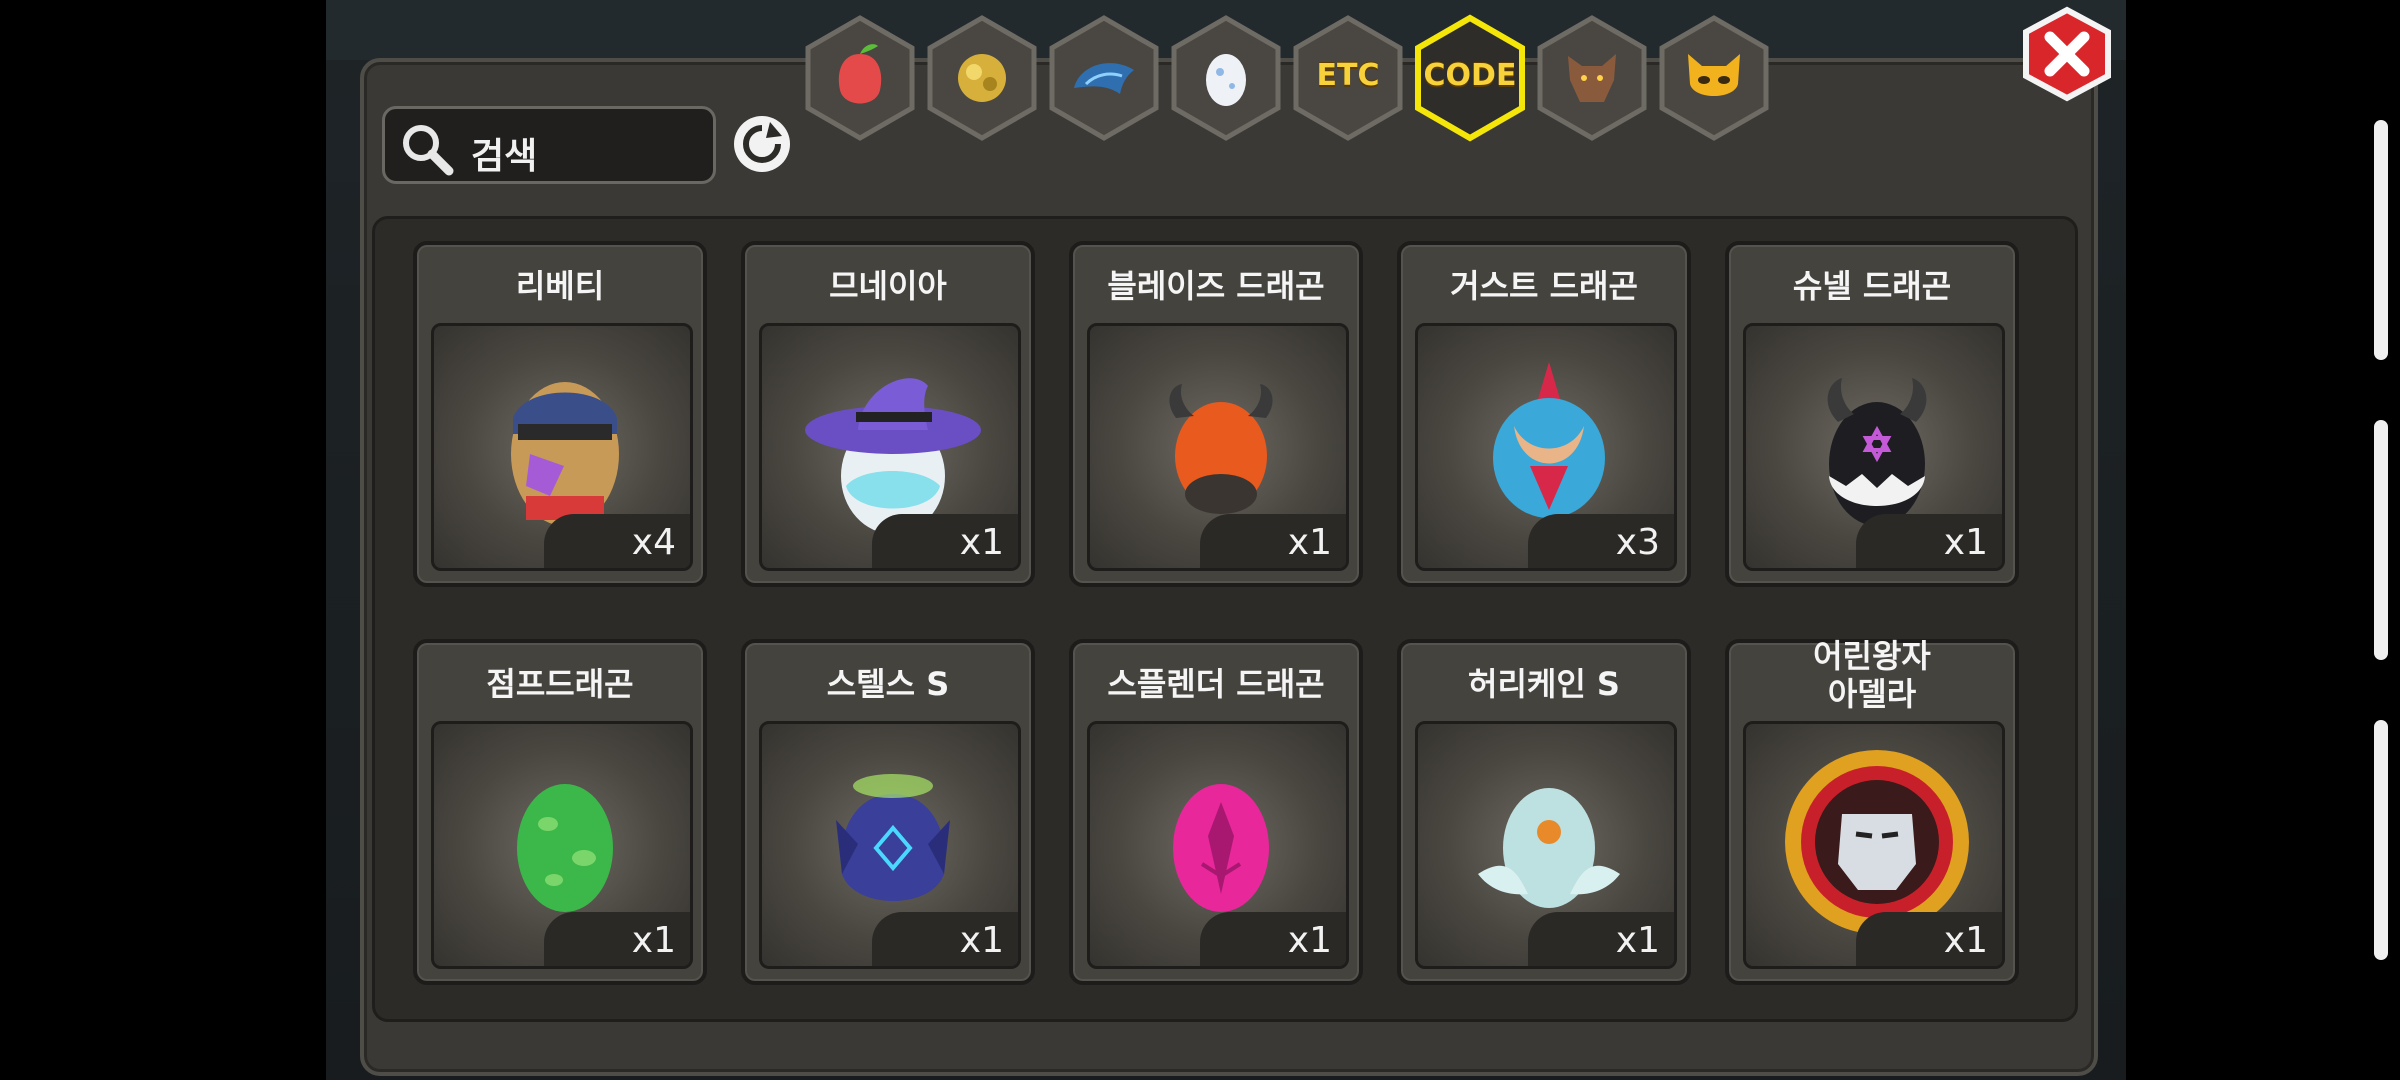  I want to click on item-card: 점프드래곤 x1, so click(560, 812).